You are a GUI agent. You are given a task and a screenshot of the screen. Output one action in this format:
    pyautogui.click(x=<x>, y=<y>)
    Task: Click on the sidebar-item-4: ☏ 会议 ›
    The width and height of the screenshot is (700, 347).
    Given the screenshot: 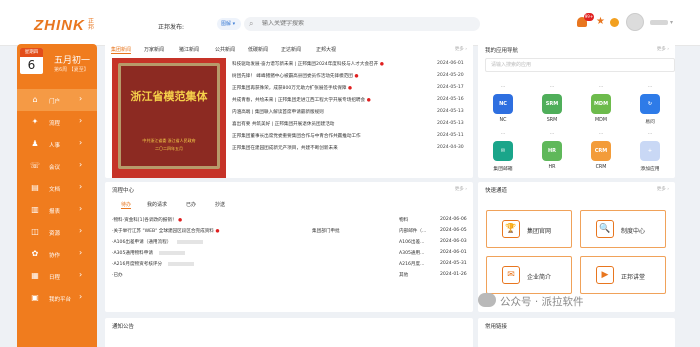 What is the action you would take?
    pyautogui.click(x=57, y=166)
    